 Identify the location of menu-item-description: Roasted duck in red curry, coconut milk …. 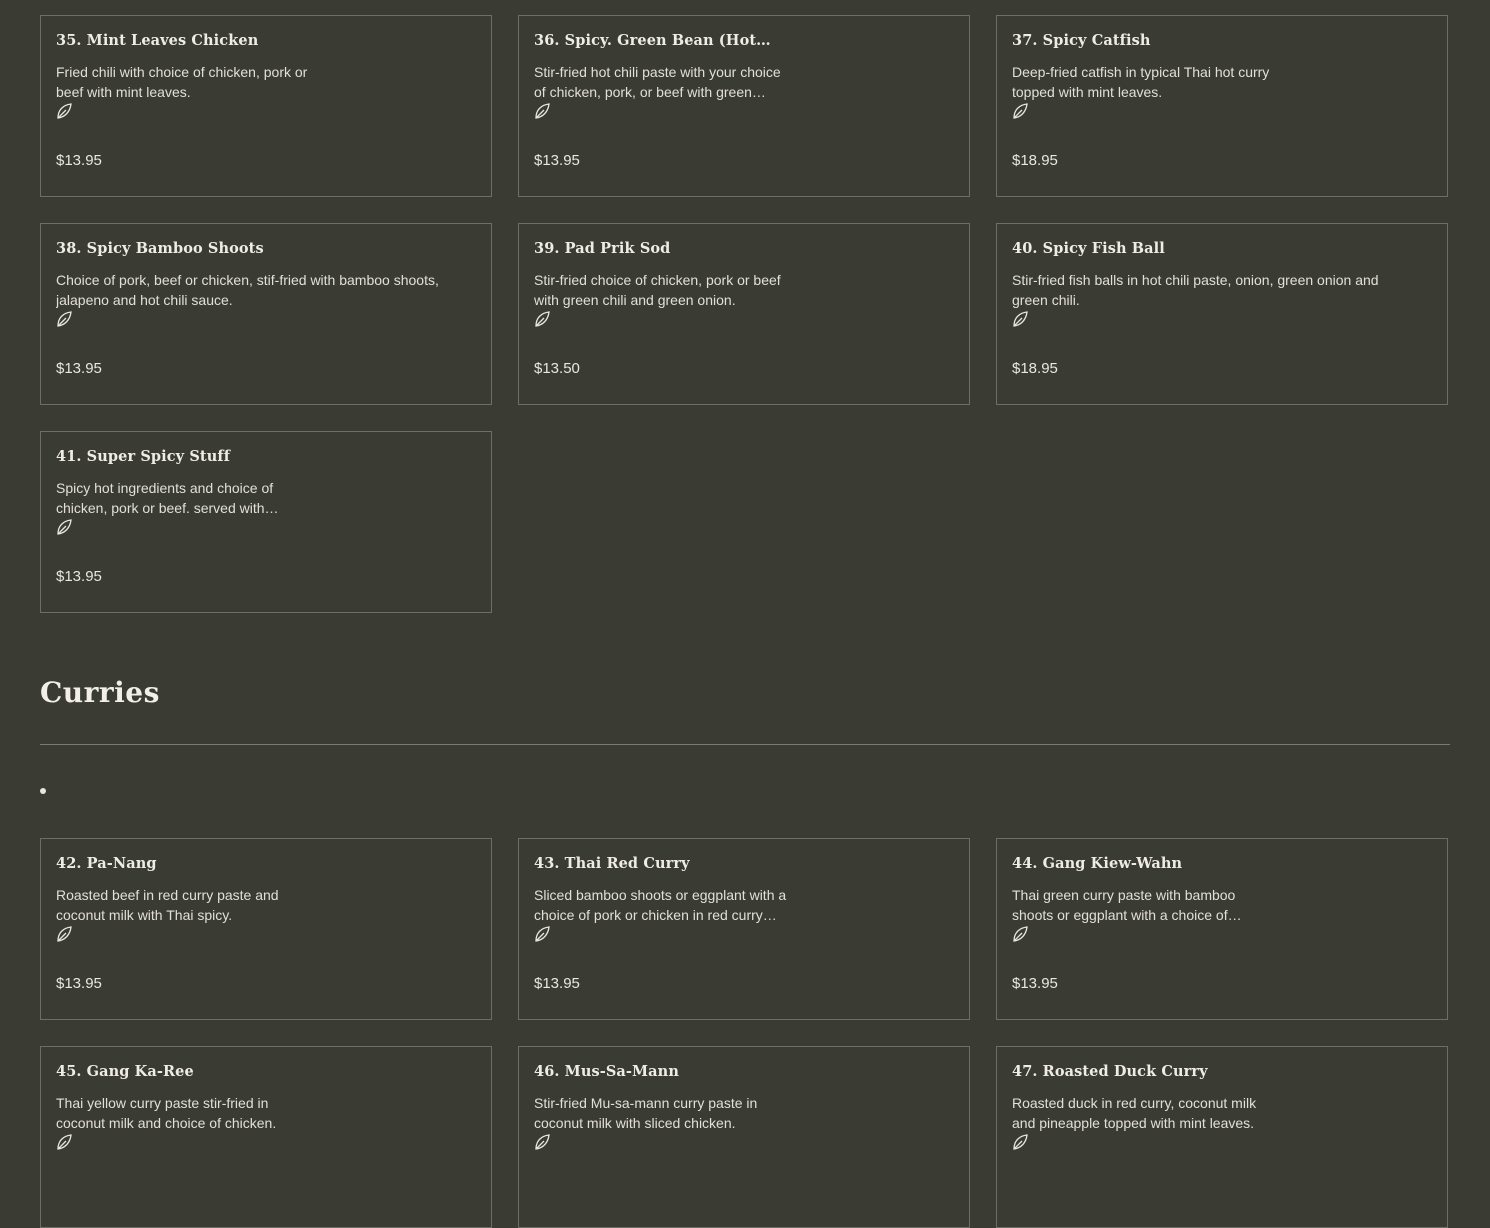
(1134, 1113).